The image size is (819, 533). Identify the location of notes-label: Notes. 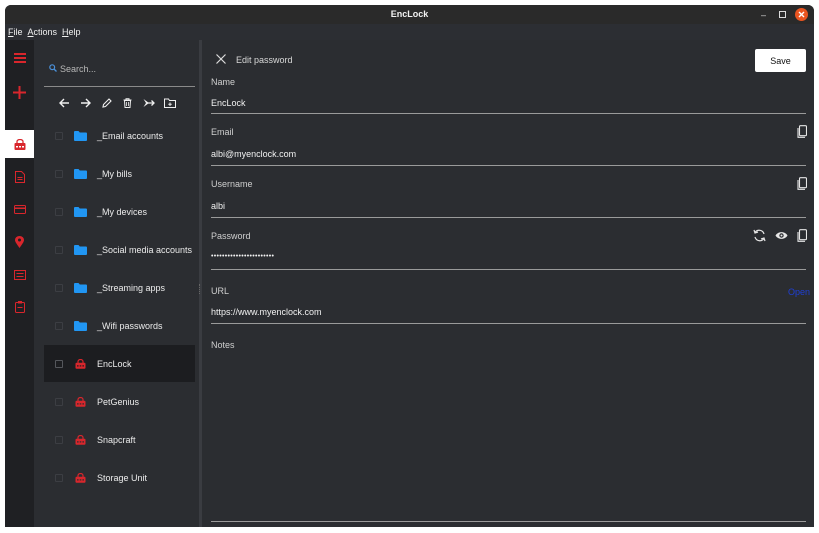
(223, 345).